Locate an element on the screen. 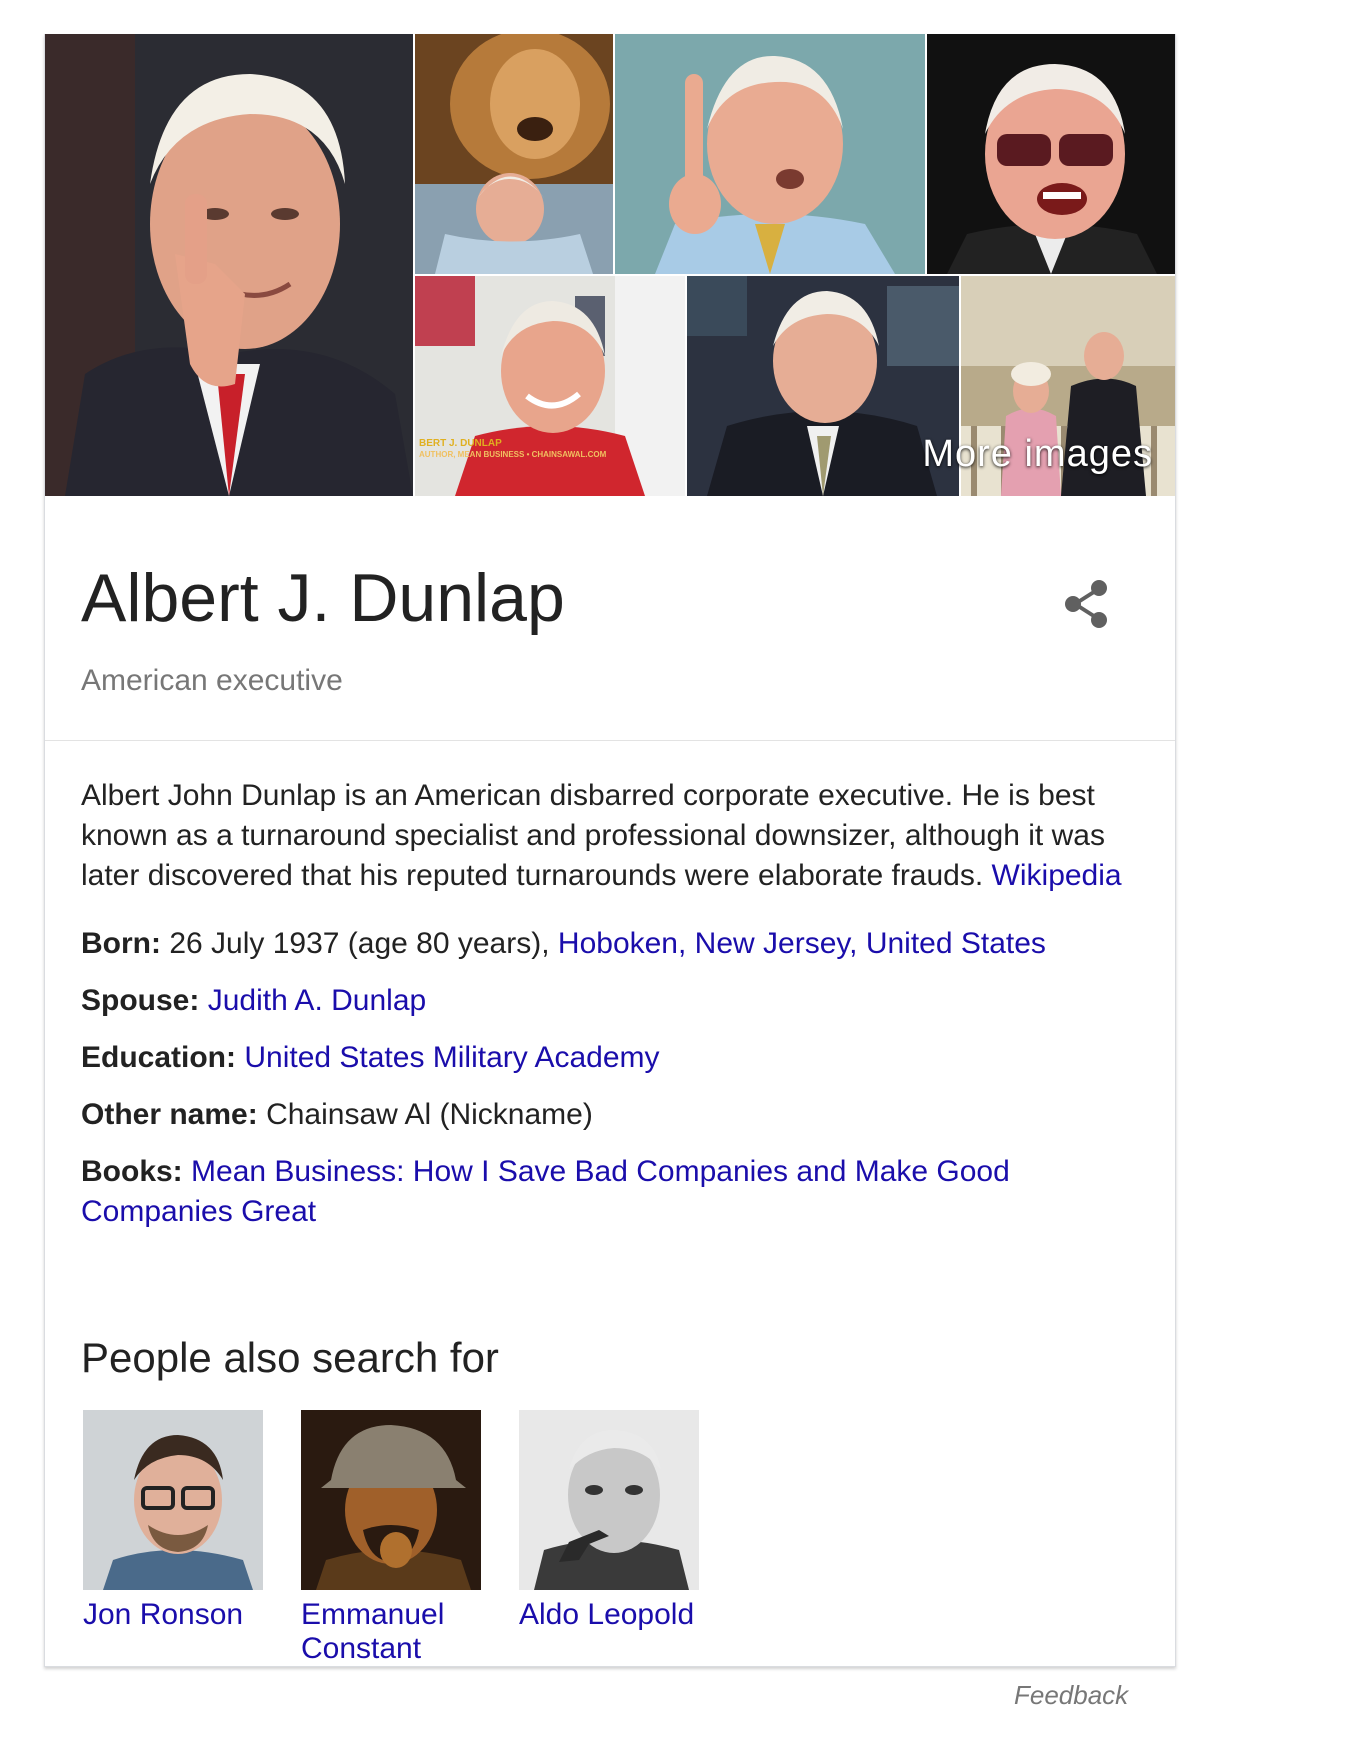 The height and width of the screenshot is (1740, 1346). fact-born-value: 26 July 1937 (age 80 years), is located at coordinates (359, 943).